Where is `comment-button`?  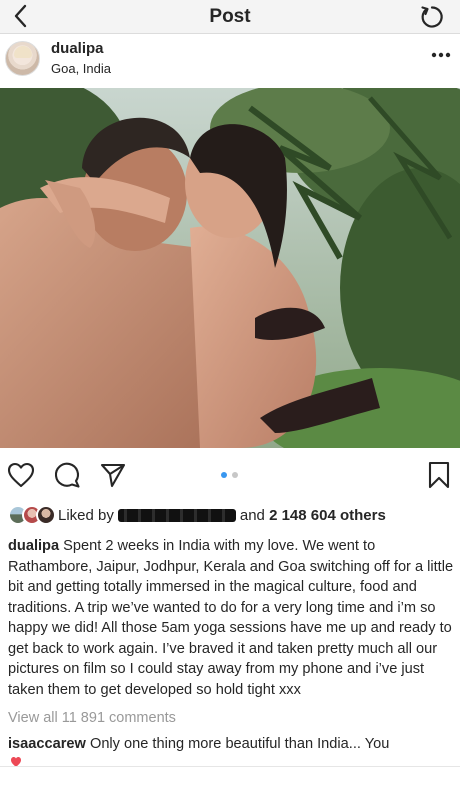
comment-button is located at coordinates (67, 475).